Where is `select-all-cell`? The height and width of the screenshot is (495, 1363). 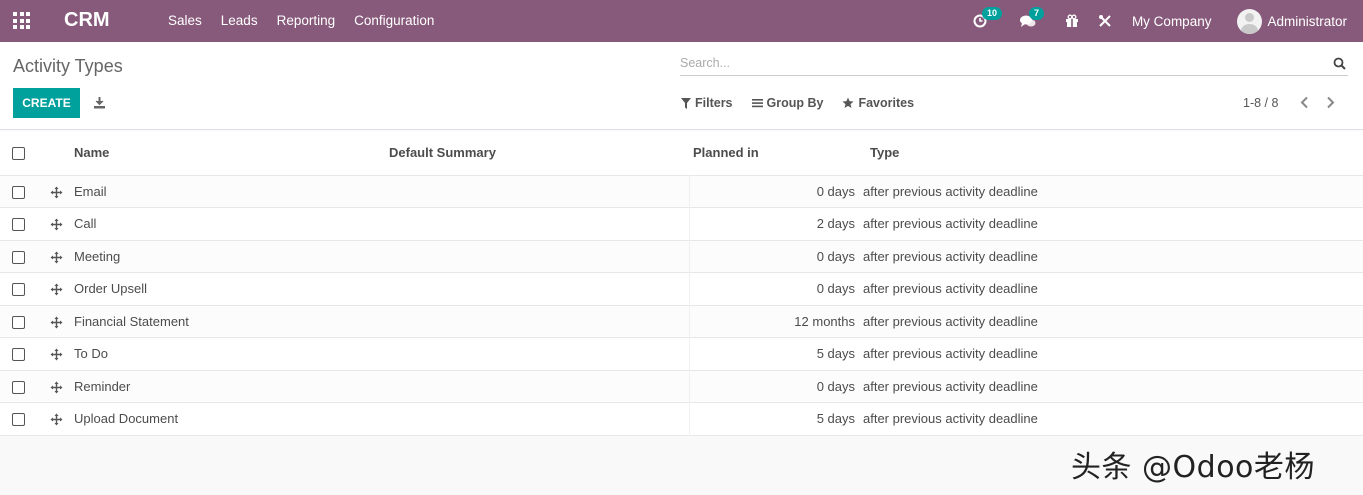 select-all-cell is located at coordinates (20, 153).